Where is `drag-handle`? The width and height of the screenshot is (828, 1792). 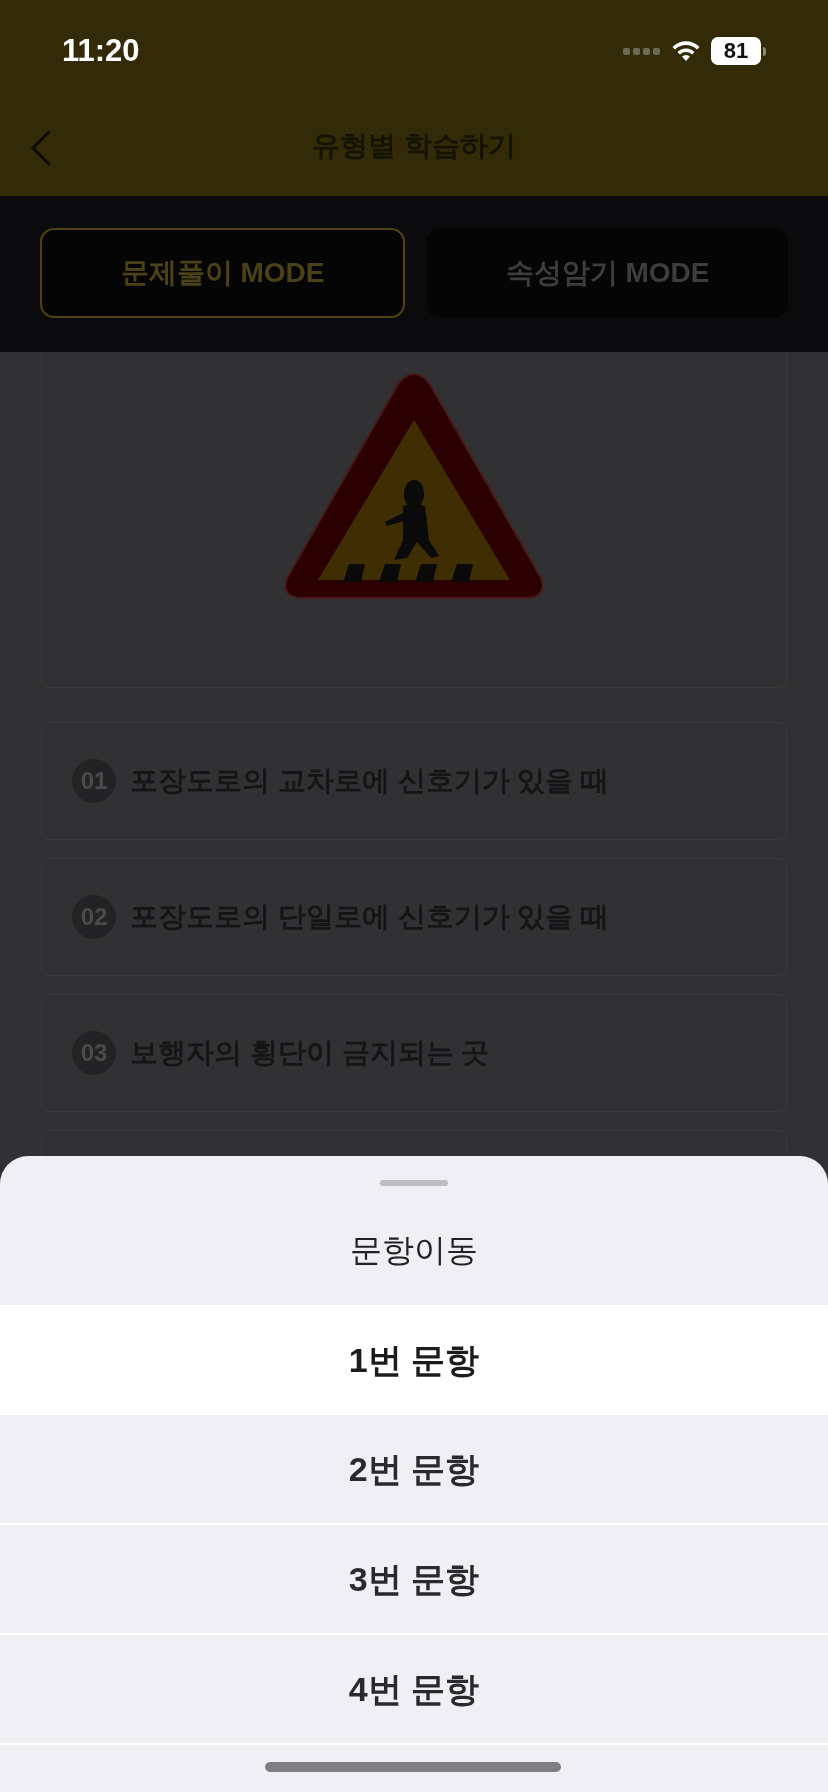 drag-handle is located at coordinates (414, 1183).